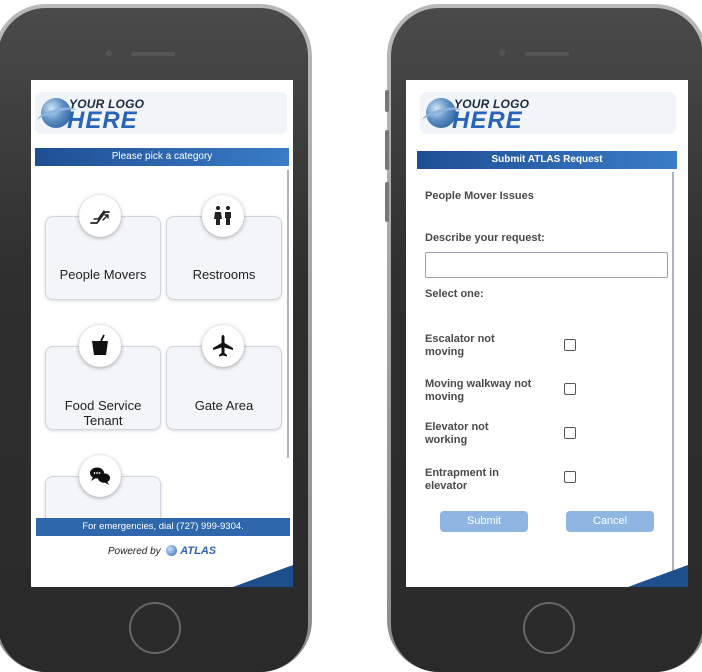 The image size is (702, 672). Describe the element at coordinates (546, 265) in the screenshot. I see `describe-input` at that location.